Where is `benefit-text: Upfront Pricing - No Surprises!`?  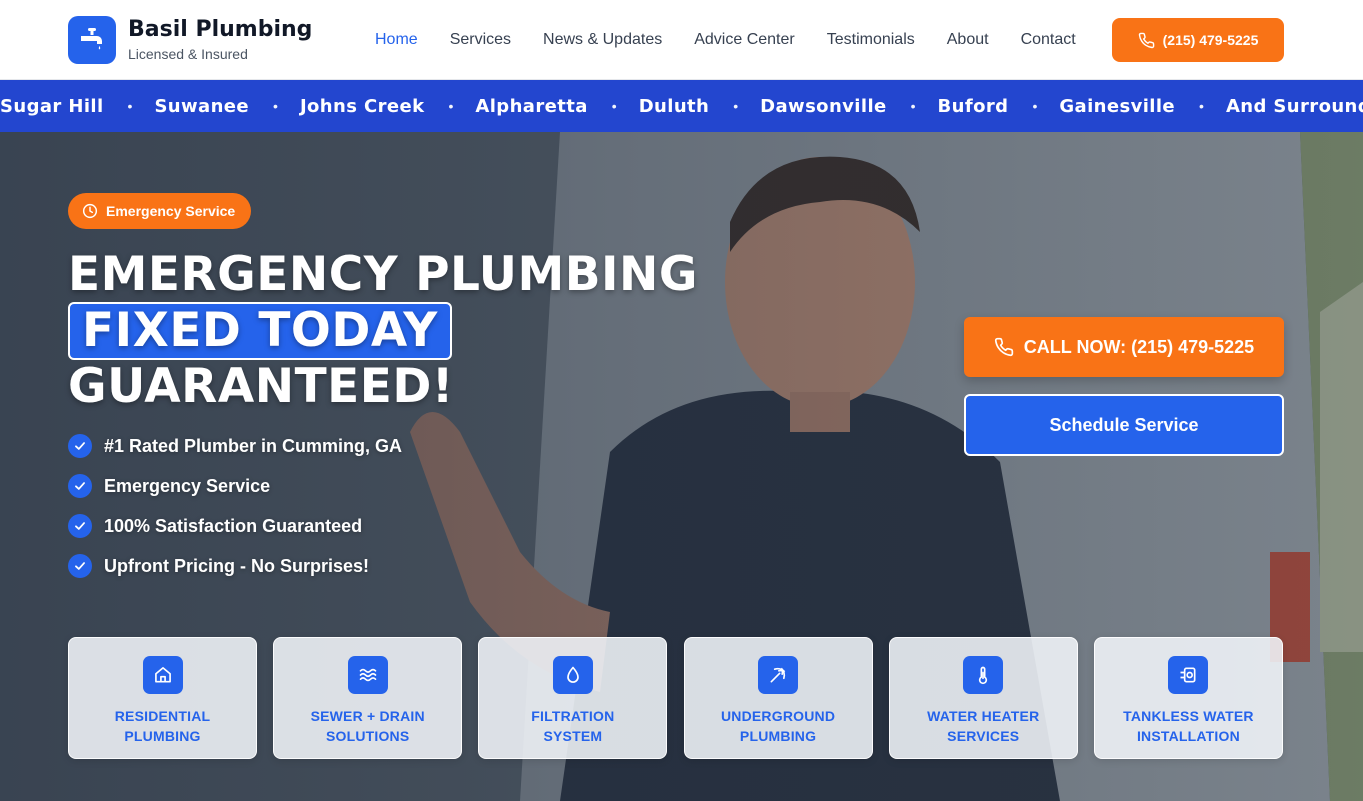 benefit-text: Upfront Pricing - No Surprises! is located at coordinates (237, 565).